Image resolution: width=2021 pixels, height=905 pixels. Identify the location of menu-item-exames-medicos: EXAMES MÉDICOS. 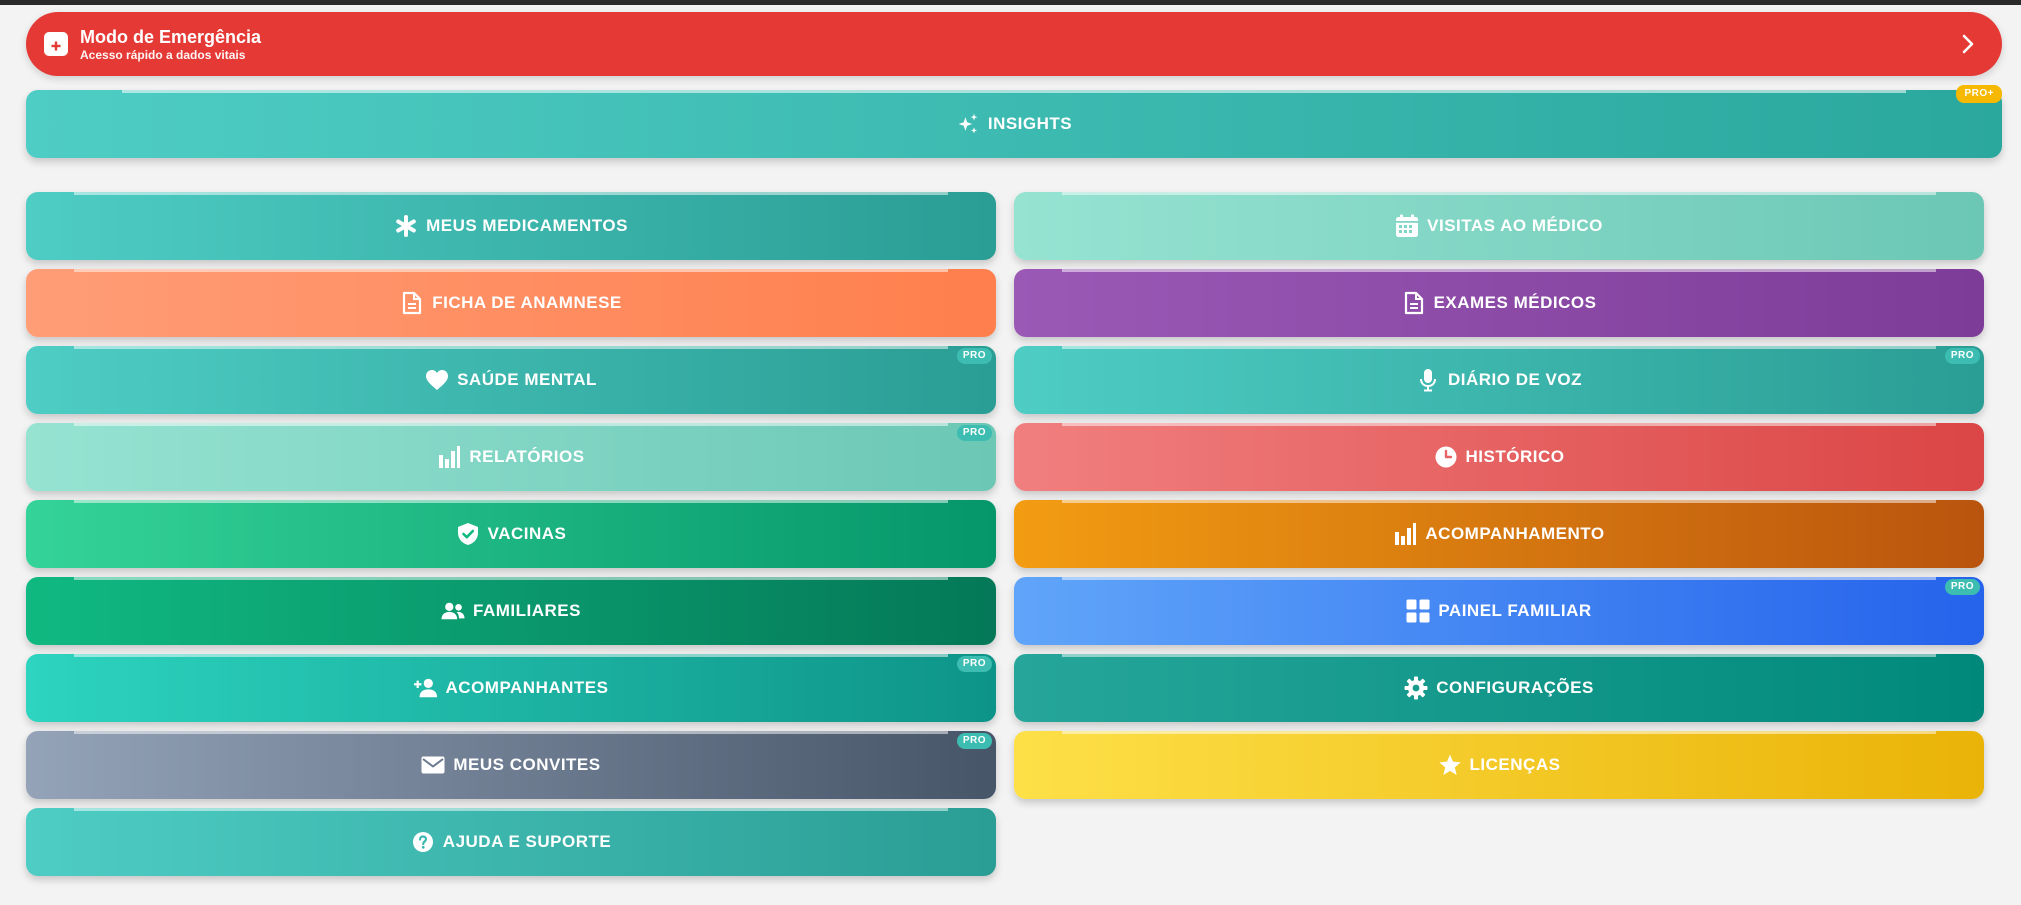
(1499, 303).